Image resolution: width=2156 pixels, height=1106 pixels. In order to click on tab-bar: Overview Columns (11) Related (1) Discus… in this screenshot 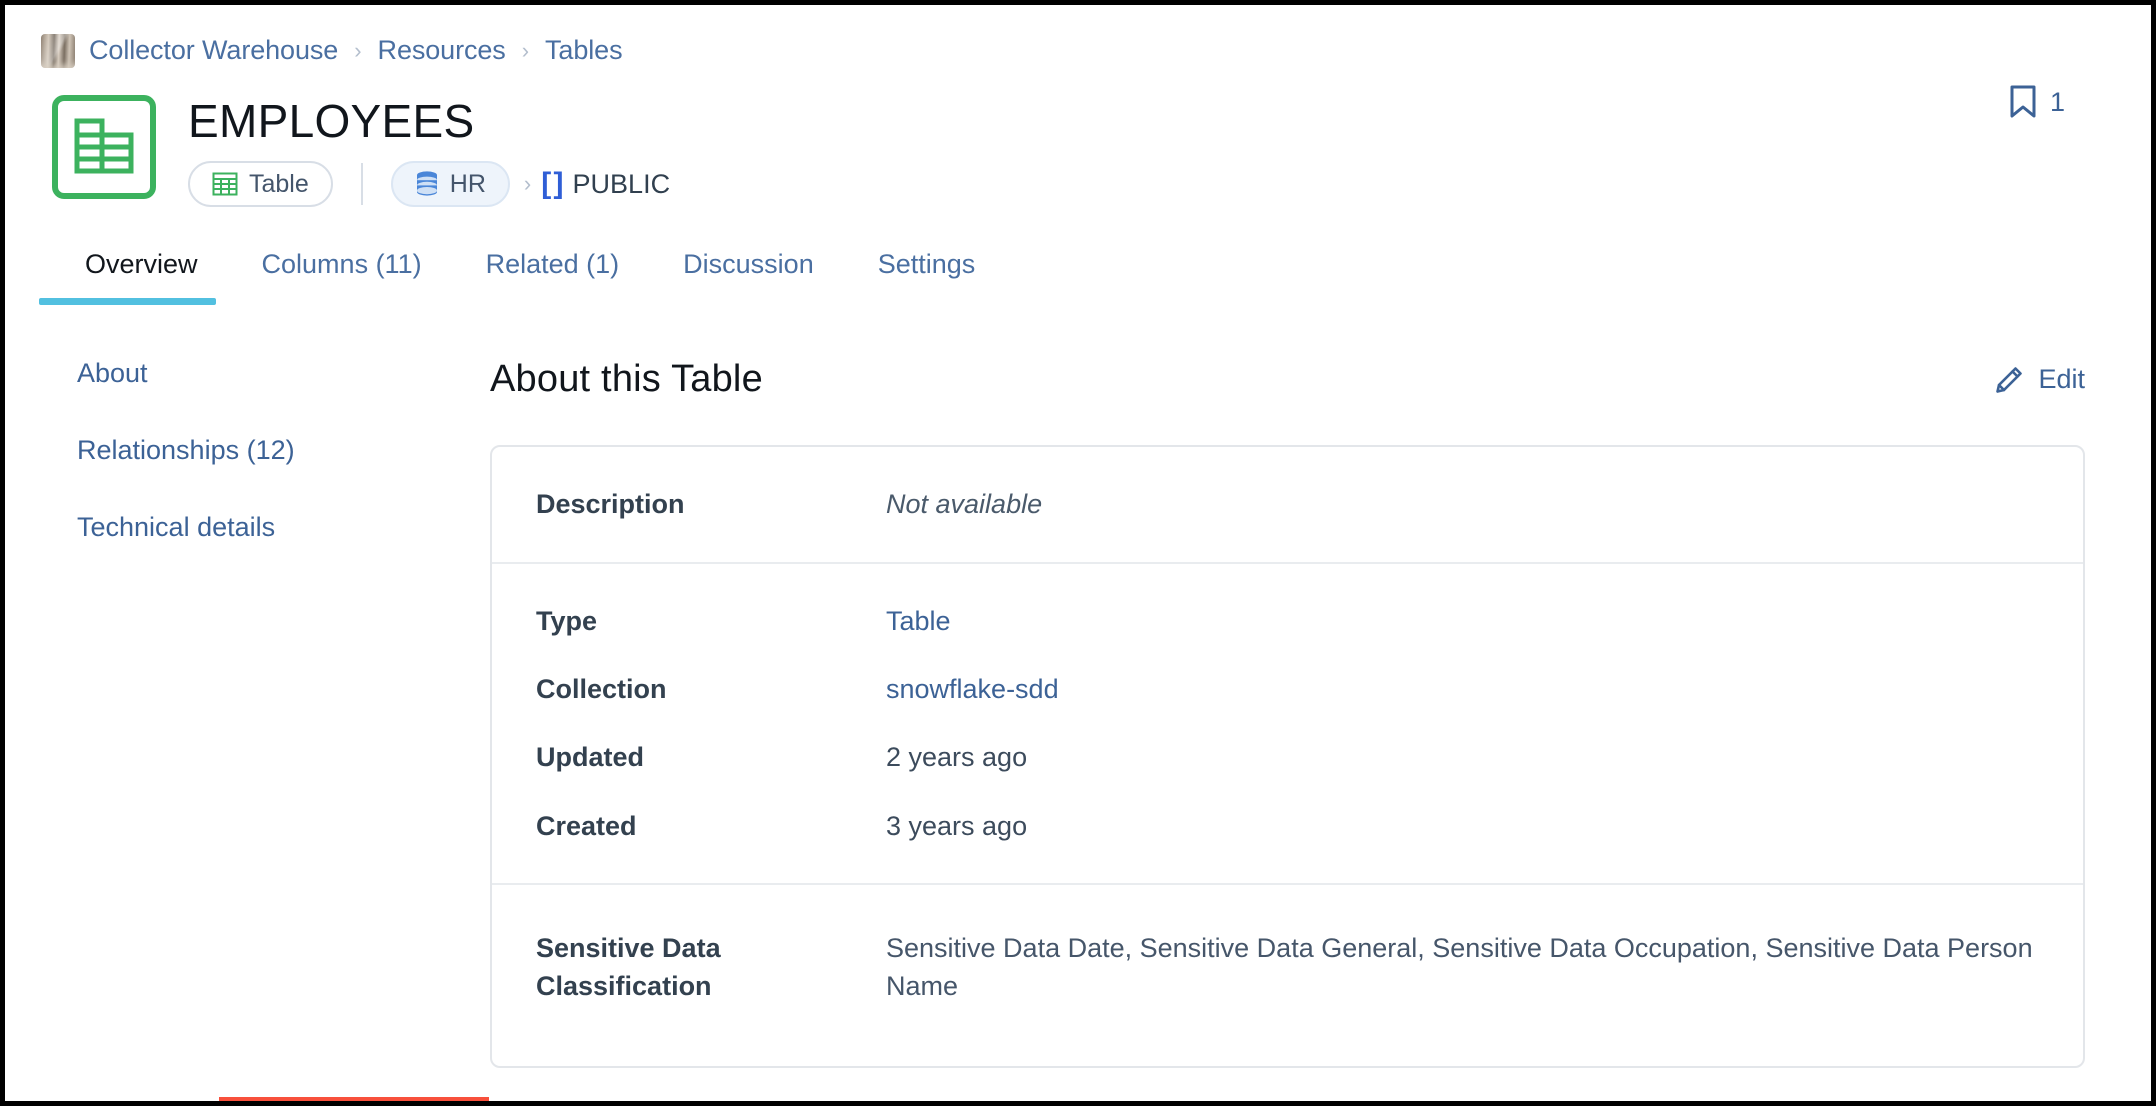, I will do `click(1078, 277)`.